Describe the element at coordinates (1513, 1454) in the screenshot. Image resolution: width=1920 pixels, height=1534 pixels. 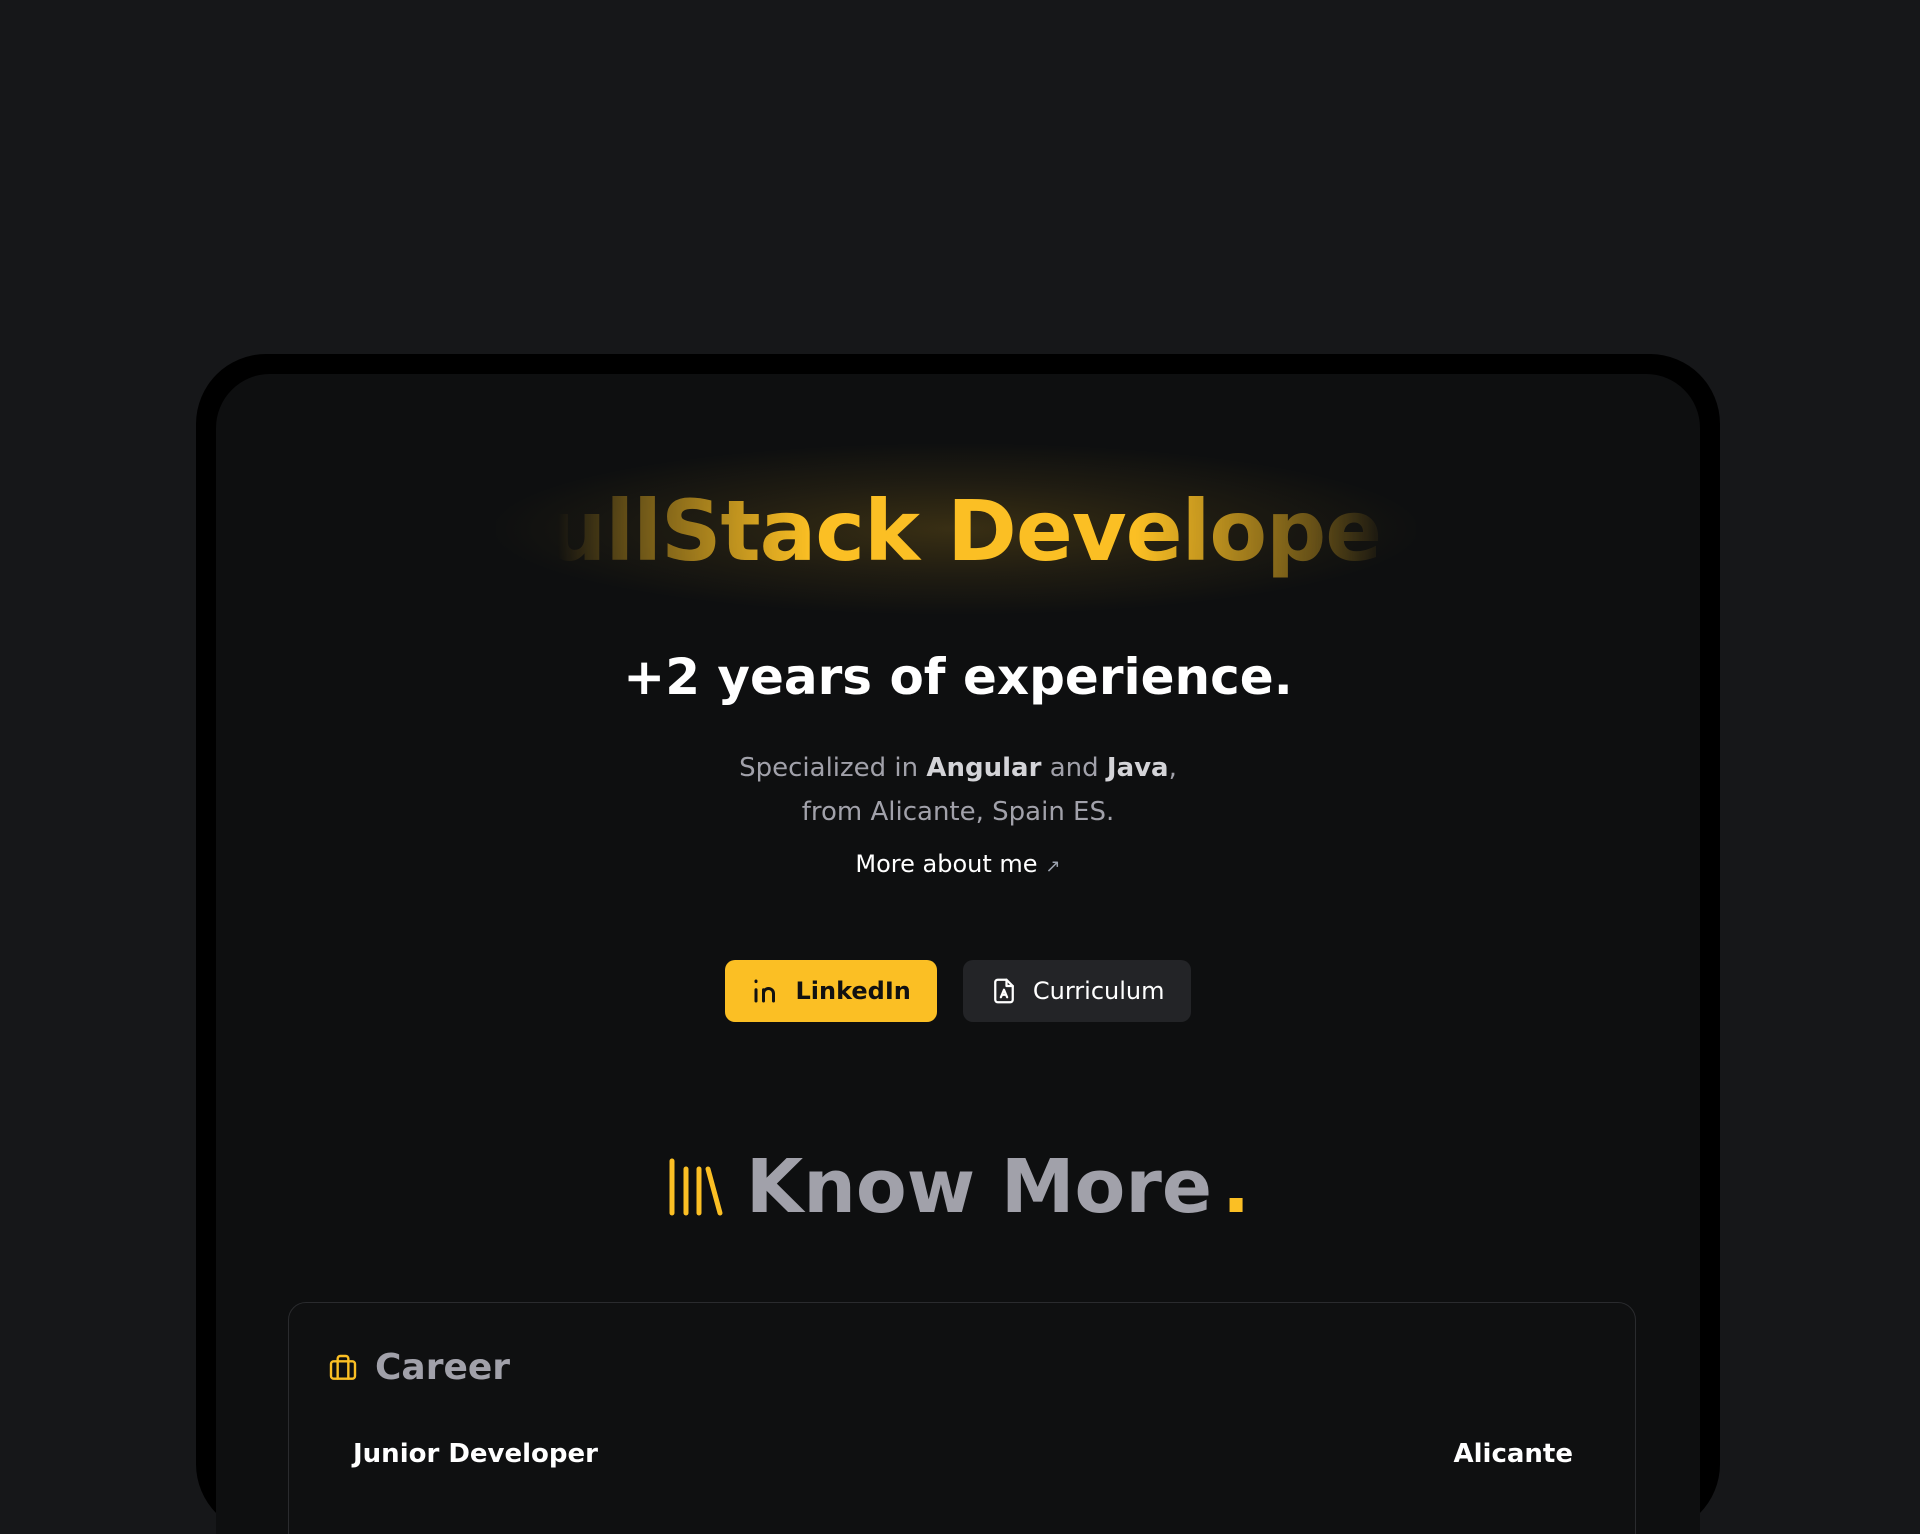
I see `job-location: Alicante` at that location.